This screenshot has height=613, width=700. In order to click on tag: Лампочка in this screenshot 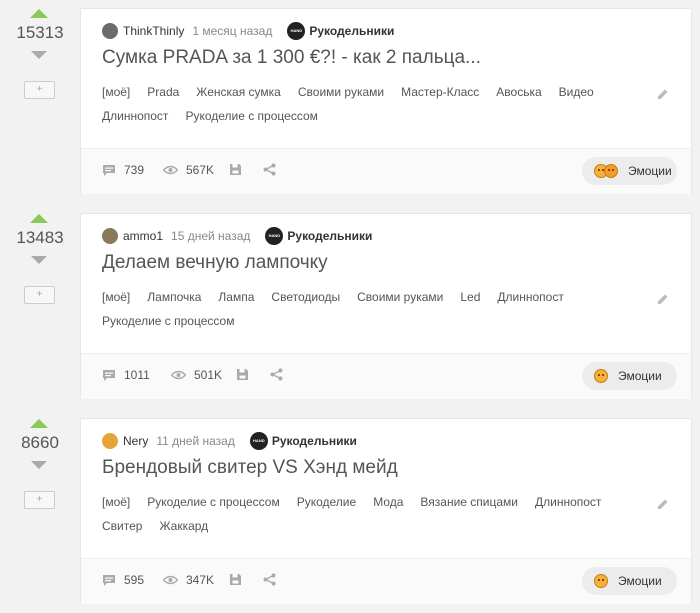, I will do `click(174, 297)`.